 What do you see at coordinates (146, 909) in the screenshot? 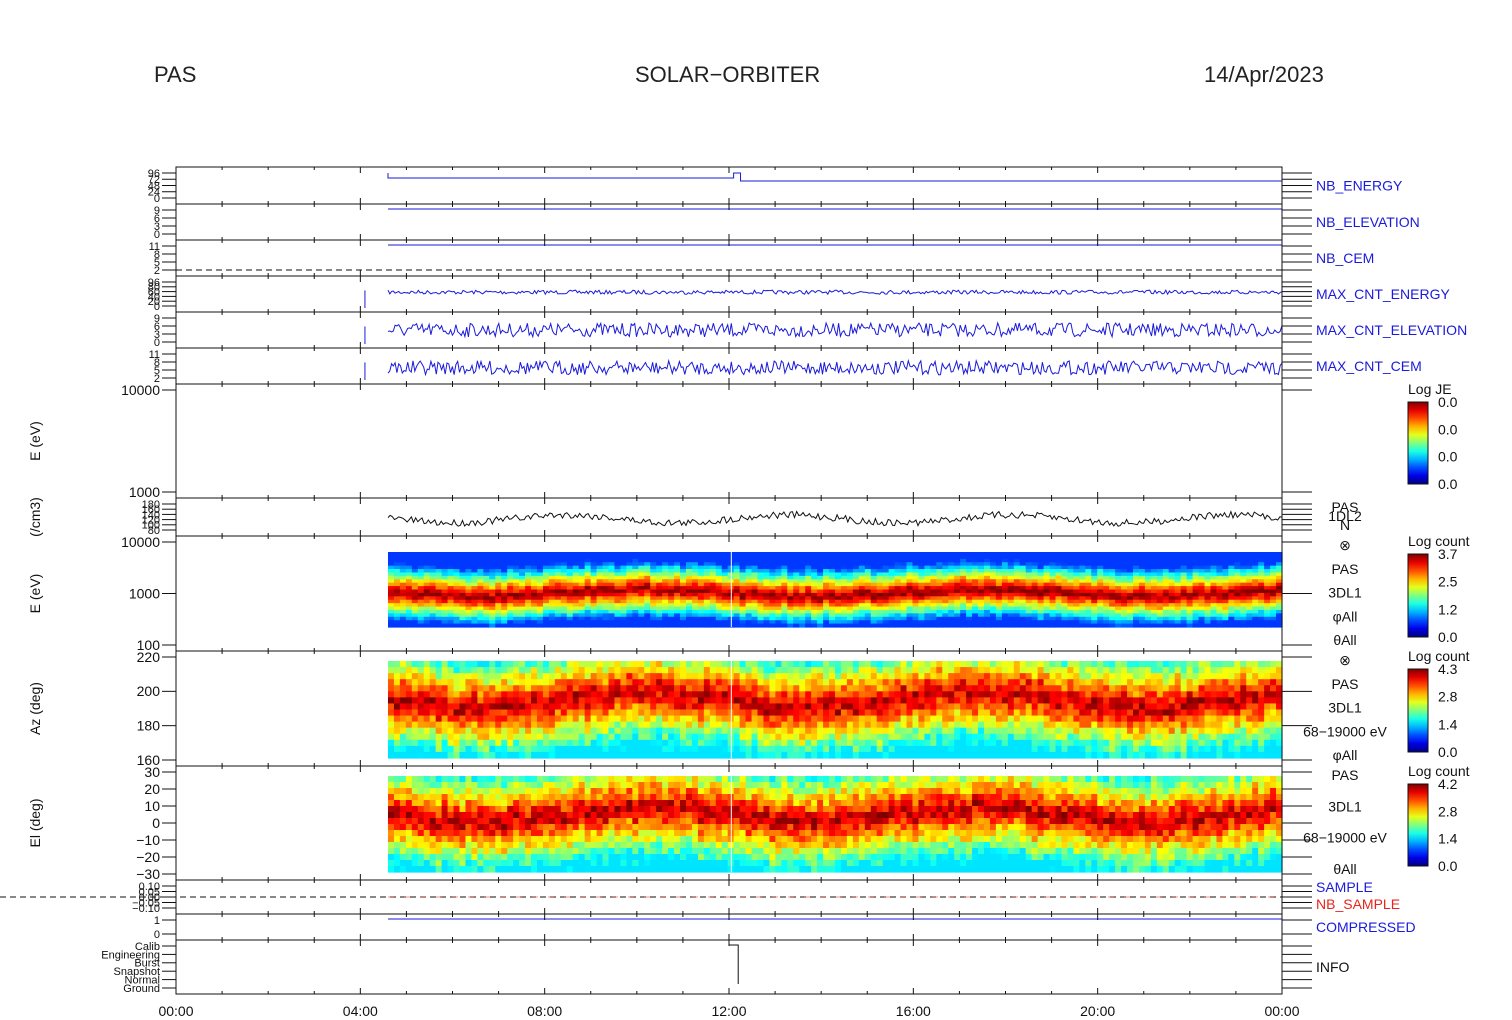
I see `y-tick-label: −0.10` at bounding box center [146, 909].